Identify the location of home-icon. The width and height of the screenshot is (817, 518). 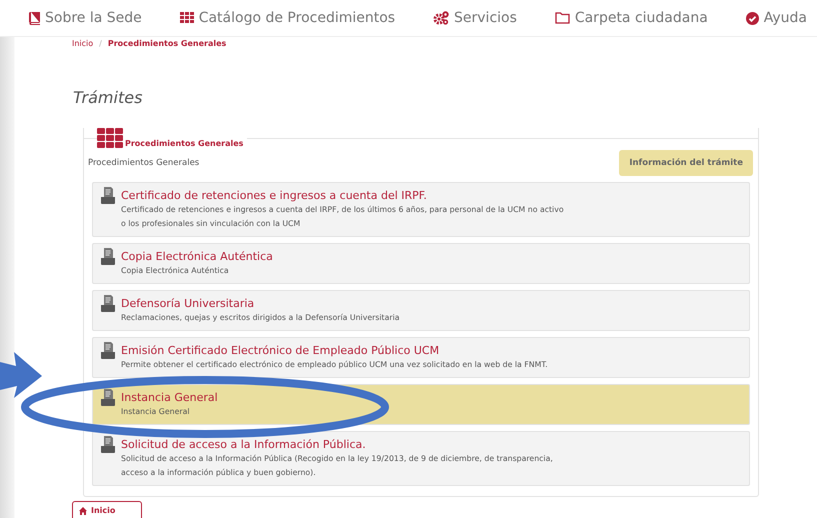
(83, 510).